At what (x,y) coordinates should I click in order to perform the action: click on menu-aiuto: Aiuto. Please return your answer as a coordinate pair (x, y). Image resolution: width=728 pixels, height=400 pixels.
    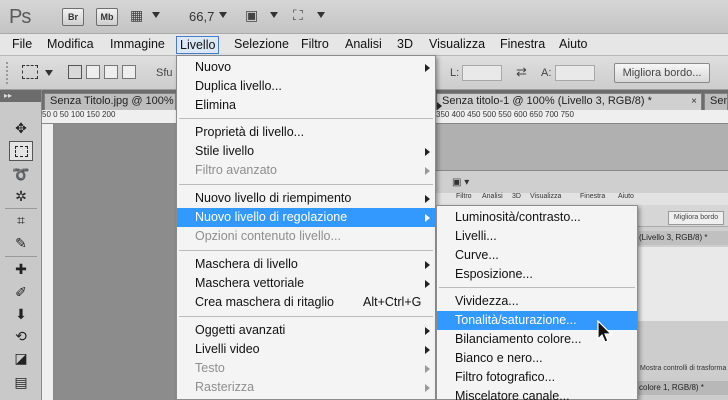
    Looking at the image, I should click on (573, 45).